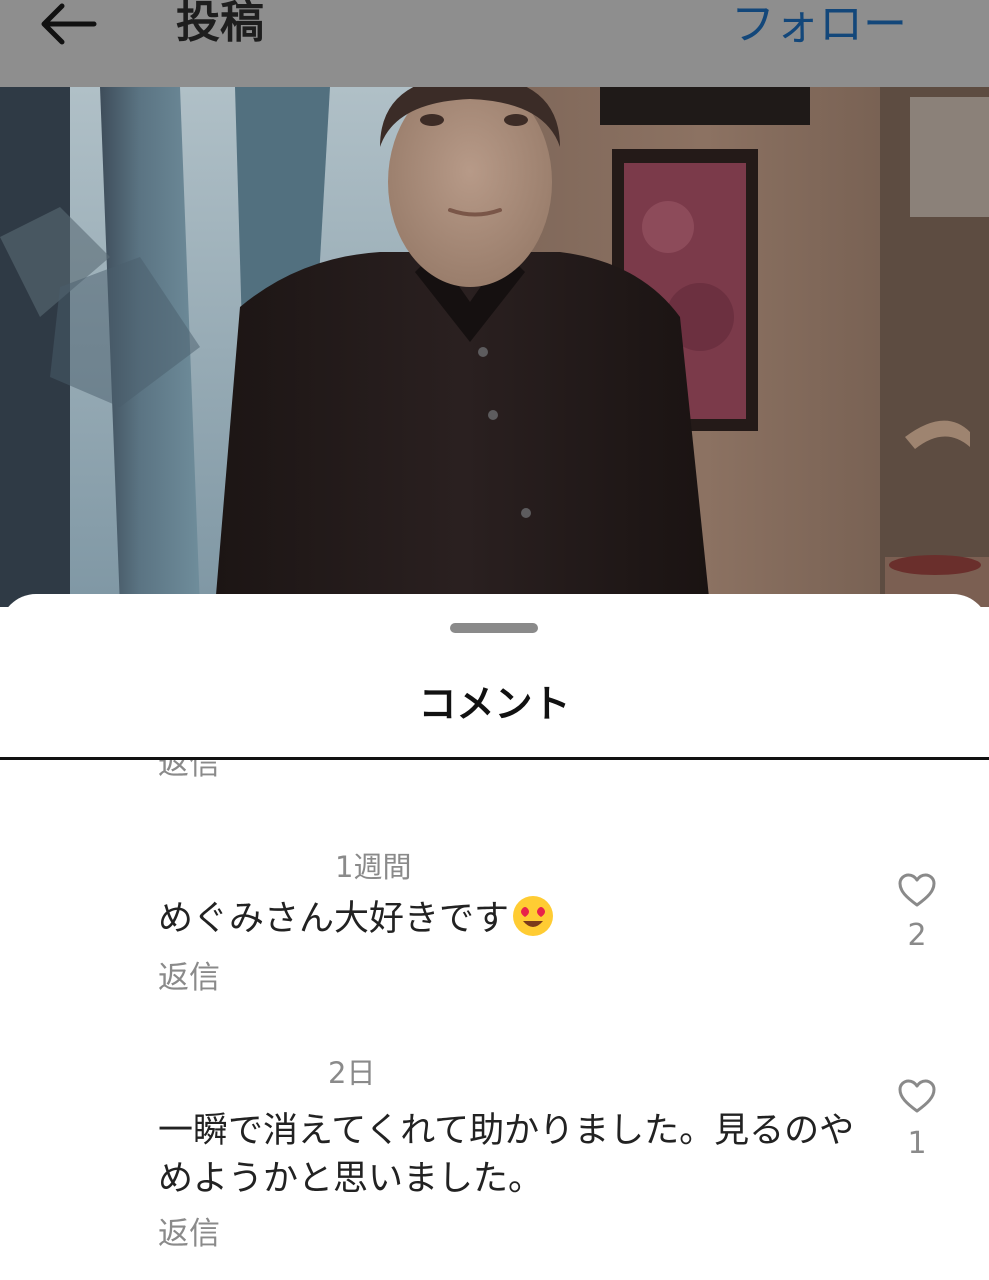 This screenshot has height=1280, width=989. What do you see at coordinates (334, 919) in the screenshot?
I see `comment-body: めぐみさん大好きです` at bounding box center [334, 919].